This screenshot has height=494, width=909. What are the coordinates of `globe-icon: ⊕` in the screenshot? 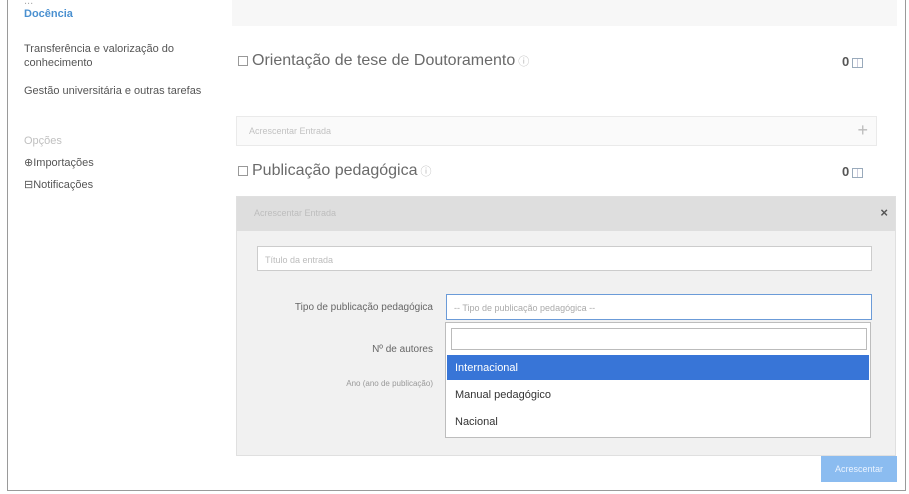 It's located at (29, 163).